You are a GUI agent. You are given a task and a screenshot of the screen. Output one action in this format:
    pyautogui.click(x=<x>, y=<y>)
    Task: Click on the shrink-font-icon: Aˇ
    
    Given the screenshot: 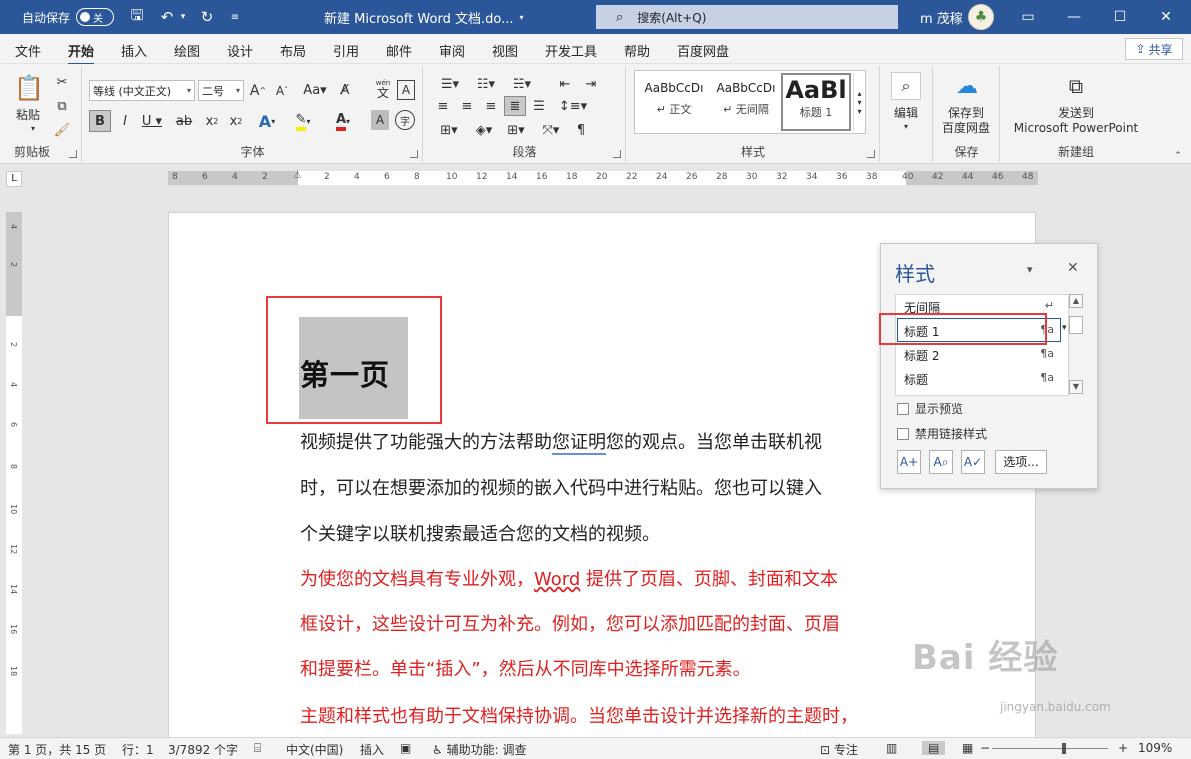 What is the action you would take?
    pyautogui.click(x=282, y=90)
    